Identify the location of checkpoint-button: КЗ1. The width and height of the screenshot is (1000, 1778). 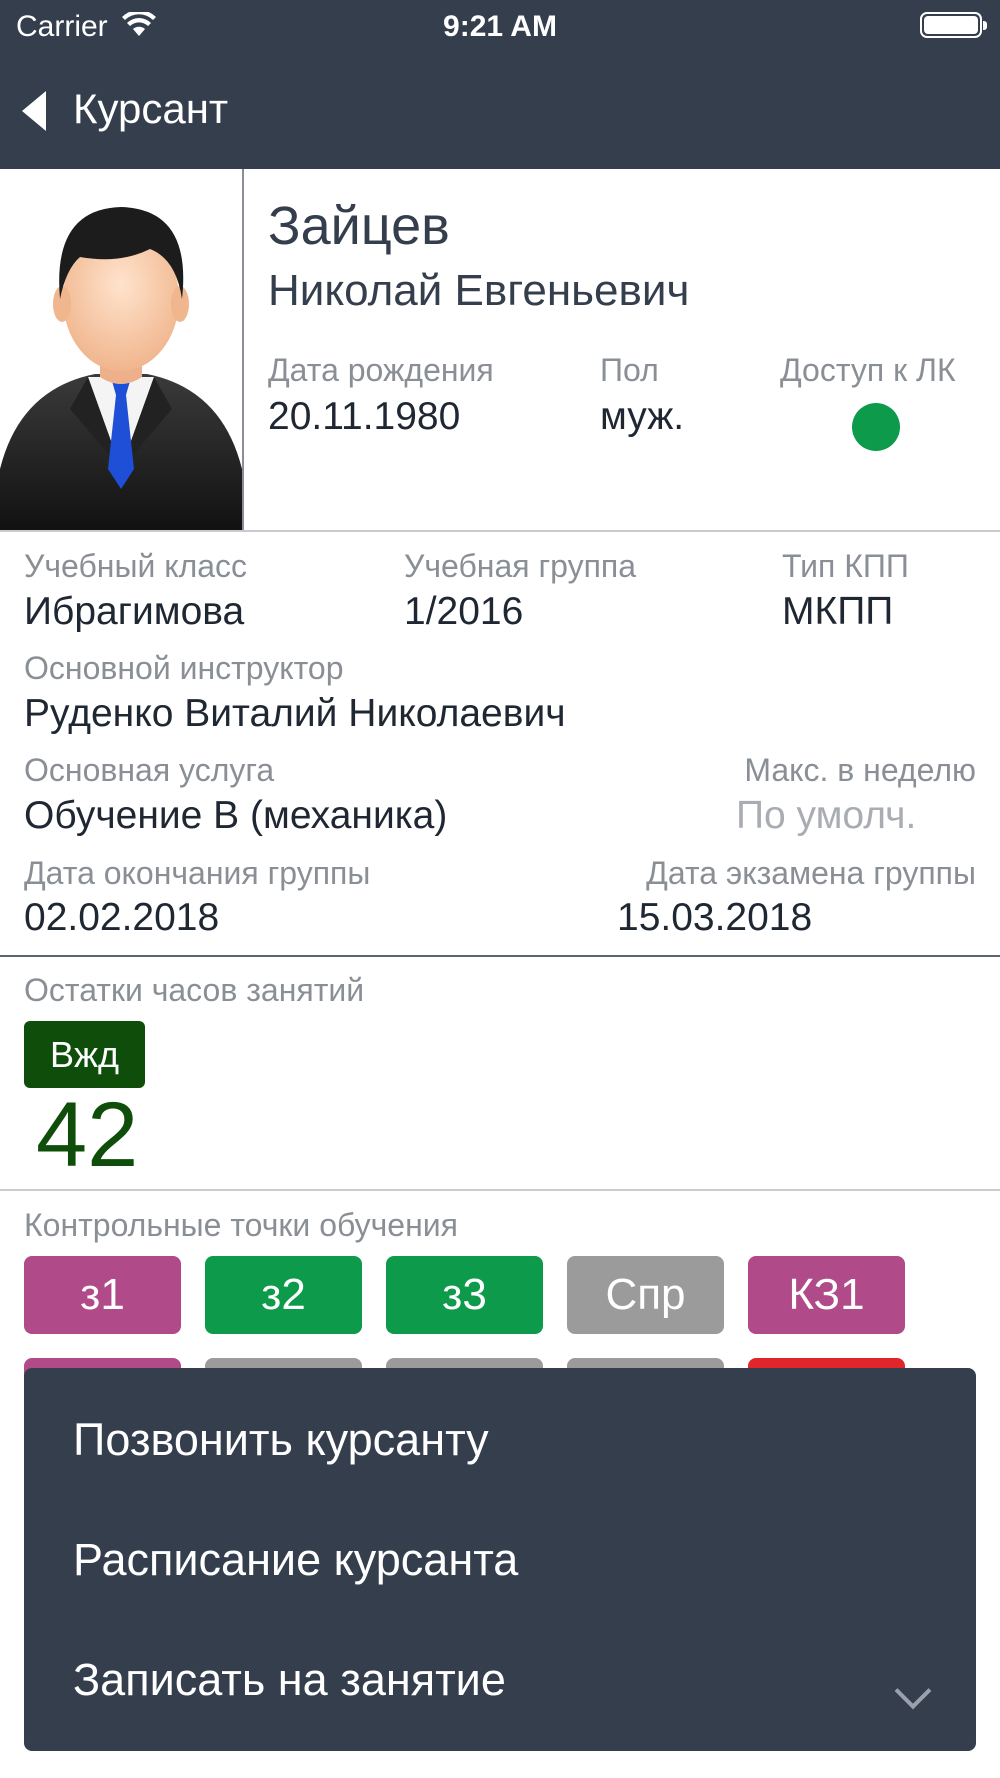
(826, 1295).